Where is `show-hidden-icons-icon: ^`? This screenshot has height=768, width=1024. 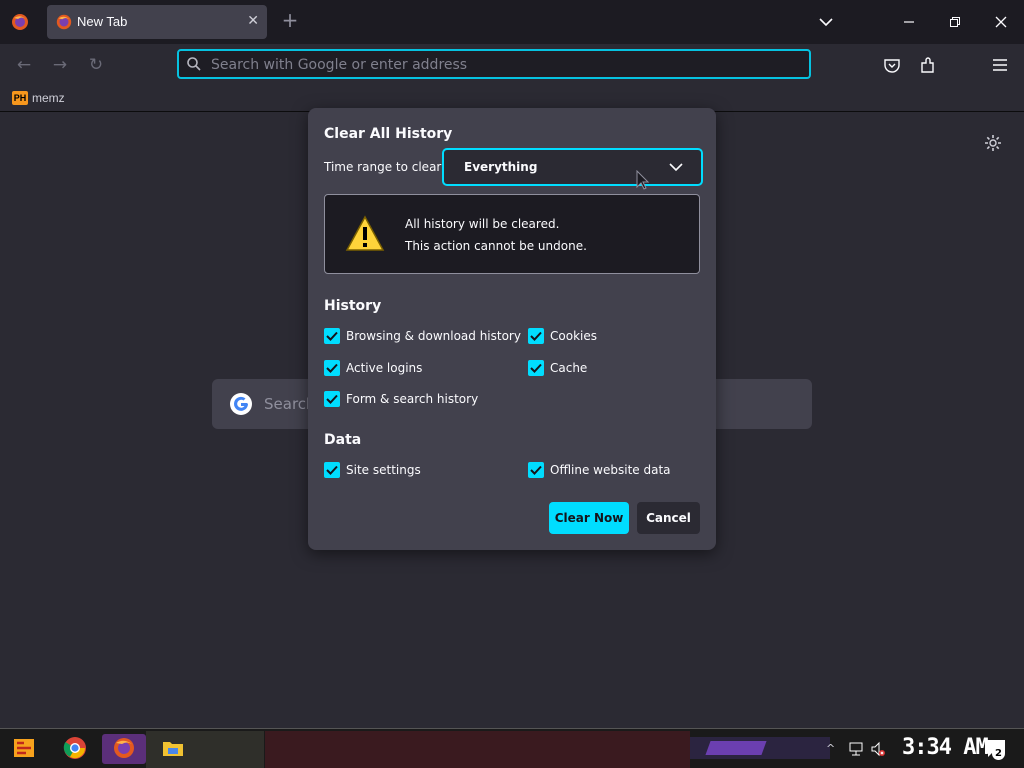 show-hidden-icons-icon: ^ is located at coordinates (834, 750).